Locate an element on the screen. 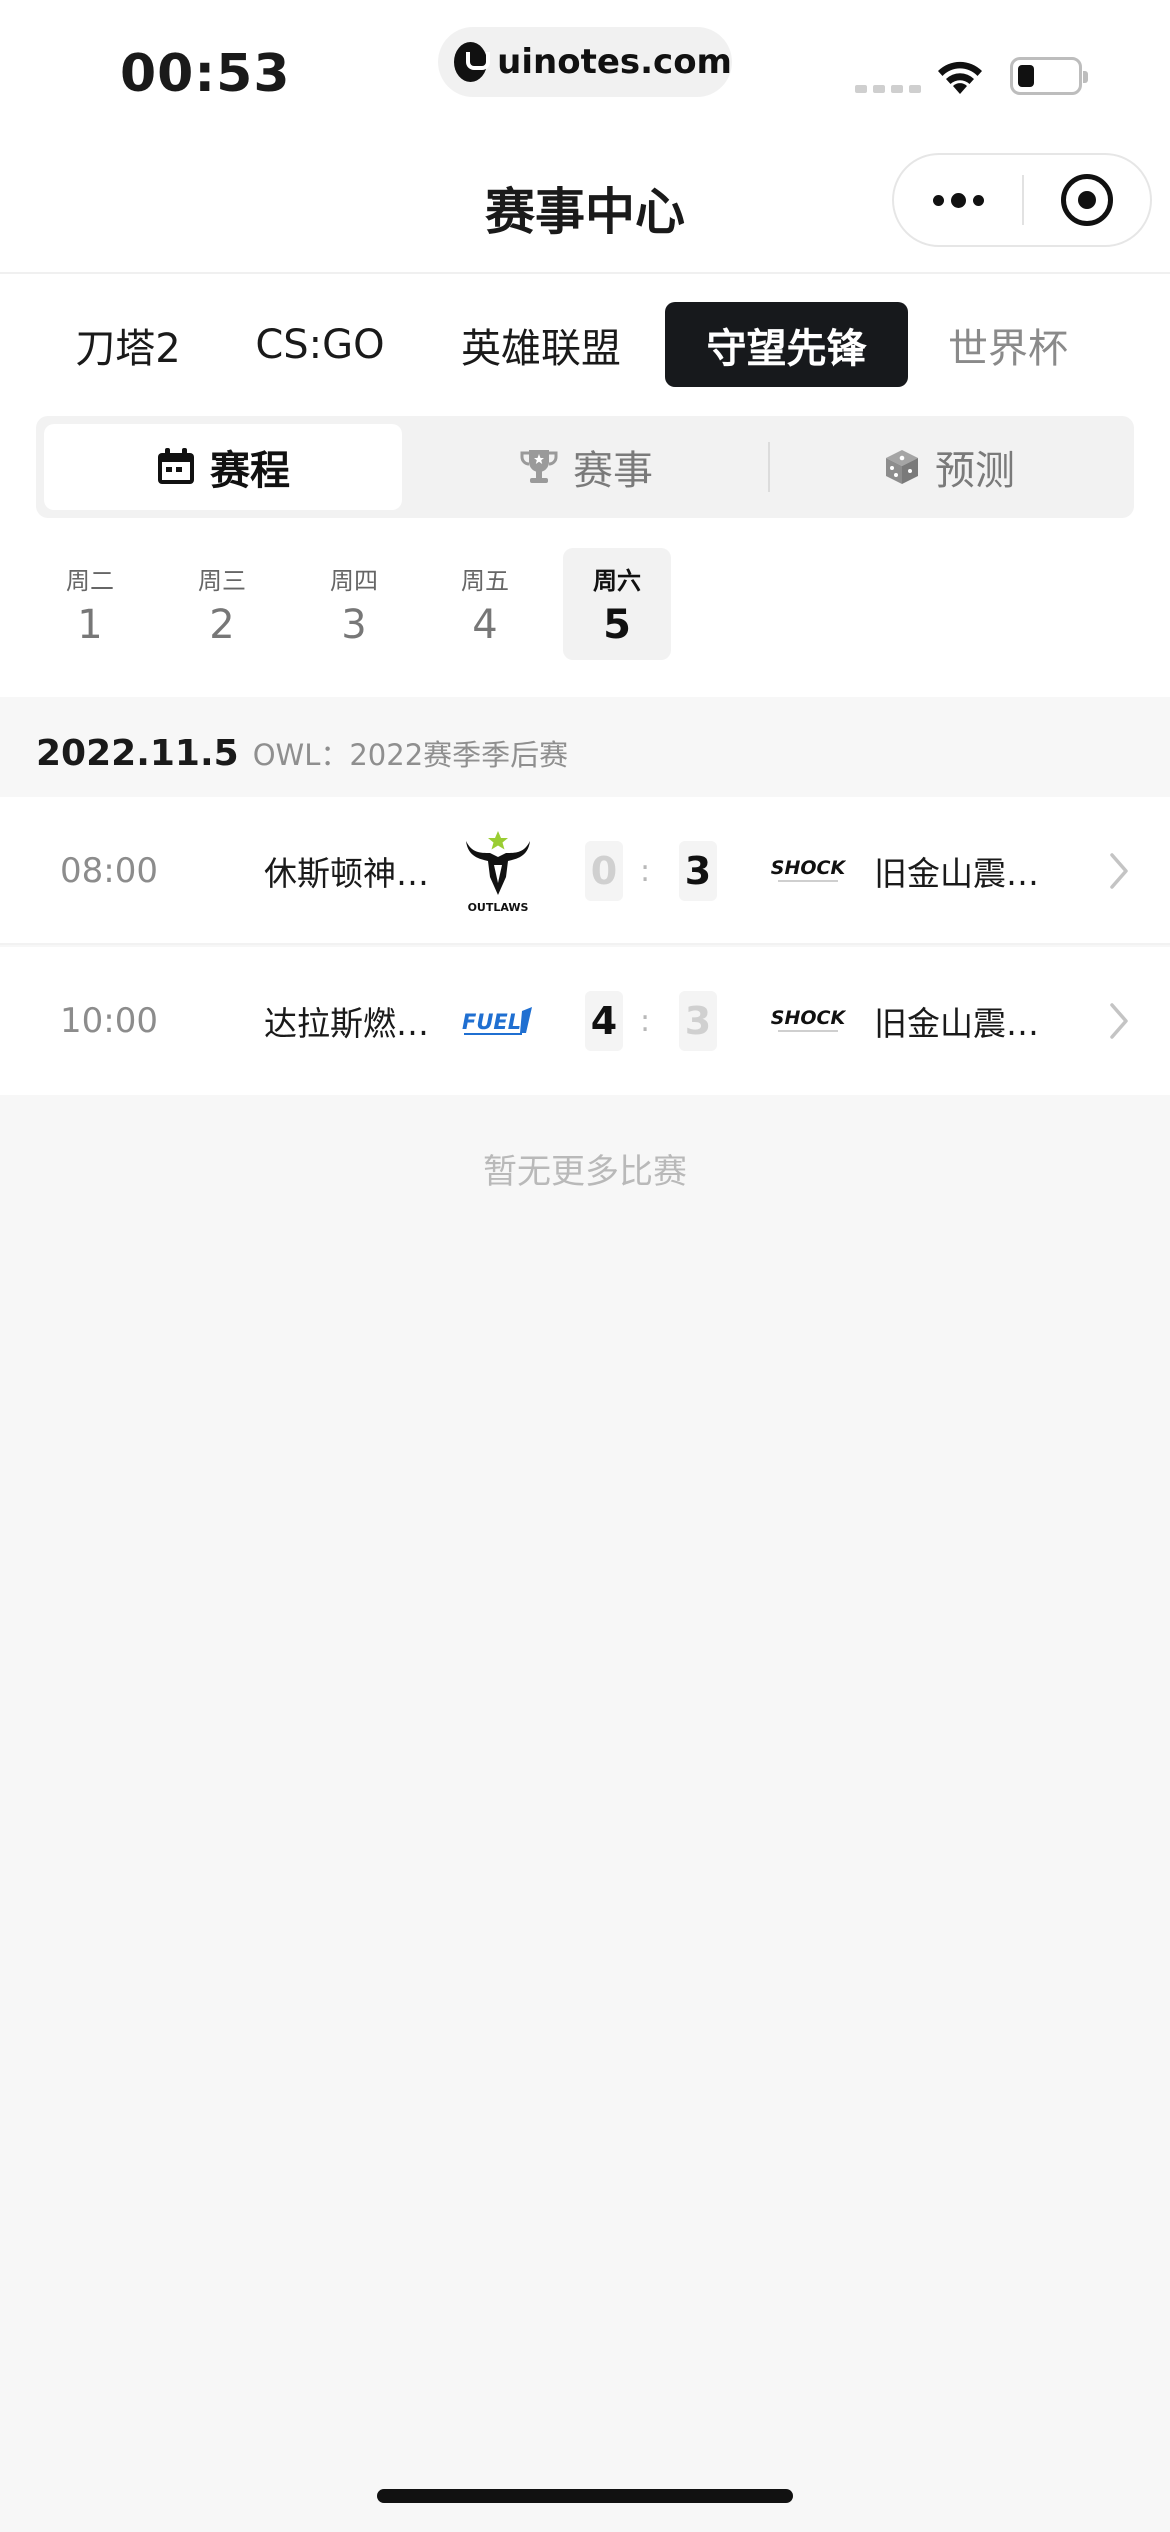  svg-text: FUEL is located at coordinates (491, 1022).